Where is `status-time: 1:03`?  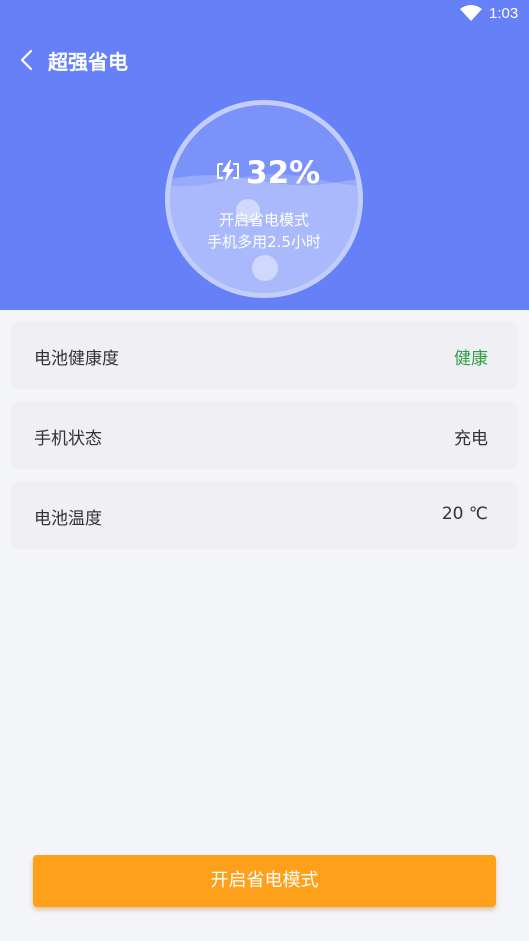 status-time: 1:03 is located at coordinates (504, 13).